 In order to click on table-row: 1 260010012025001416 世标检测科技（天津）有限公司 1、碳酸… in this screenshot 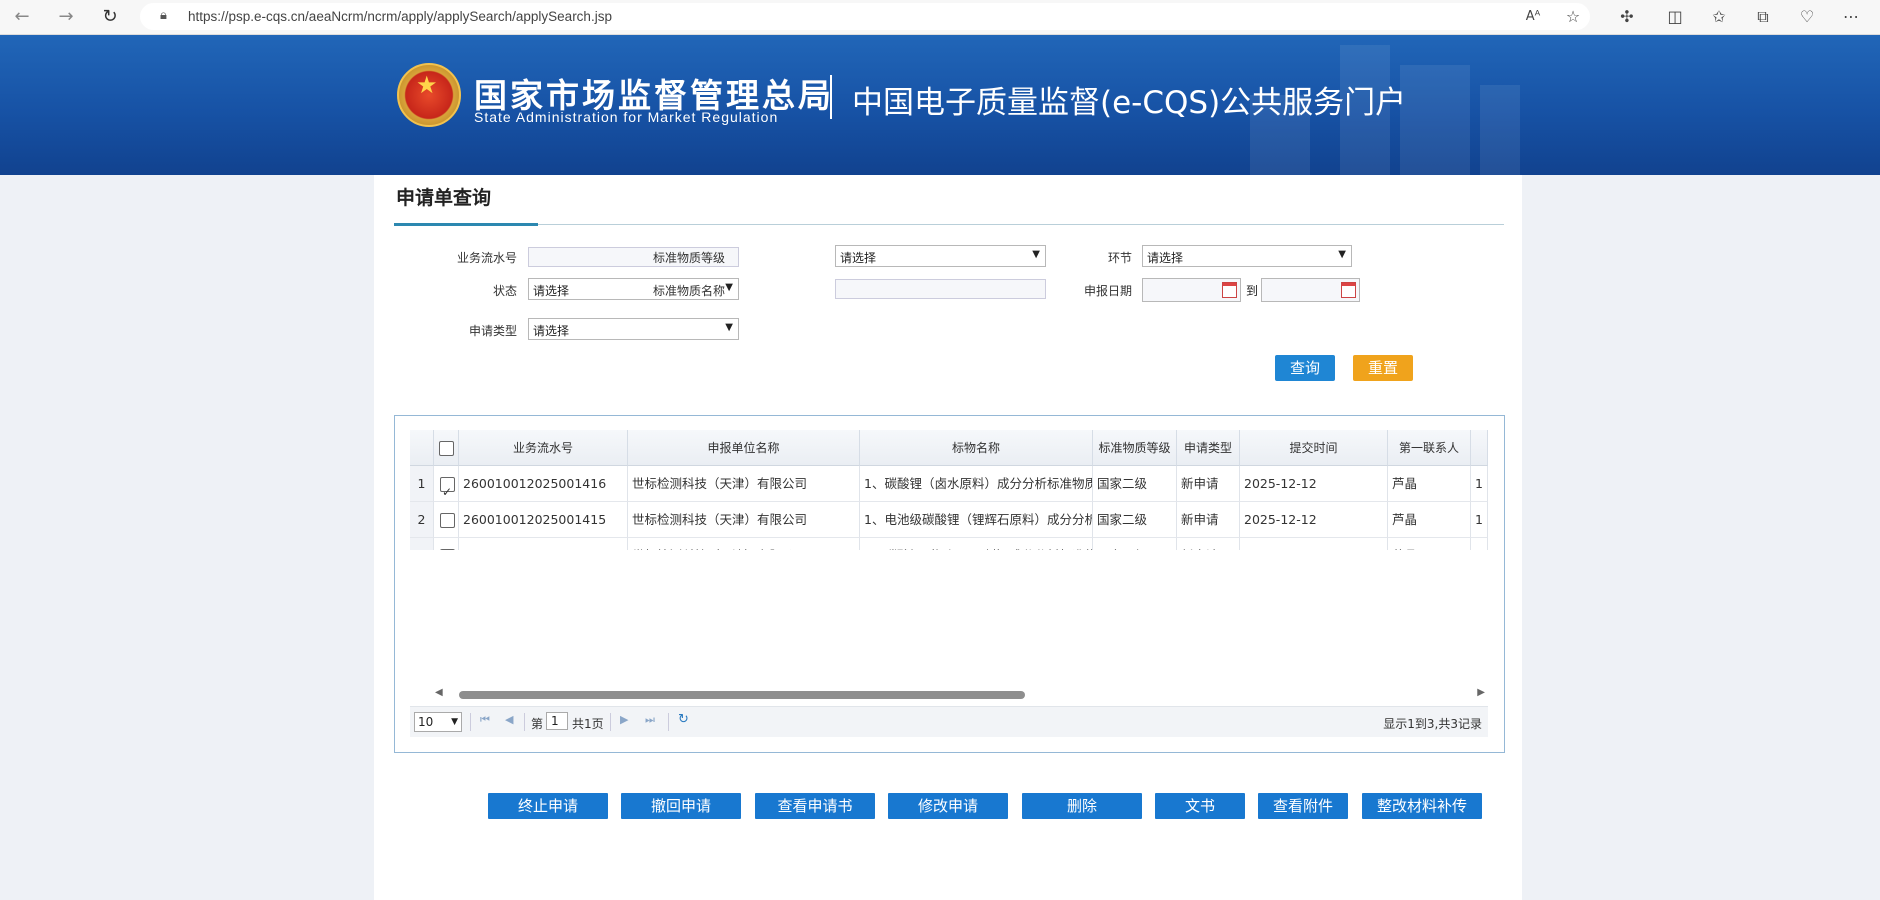, I will do `click(949, 484)`.